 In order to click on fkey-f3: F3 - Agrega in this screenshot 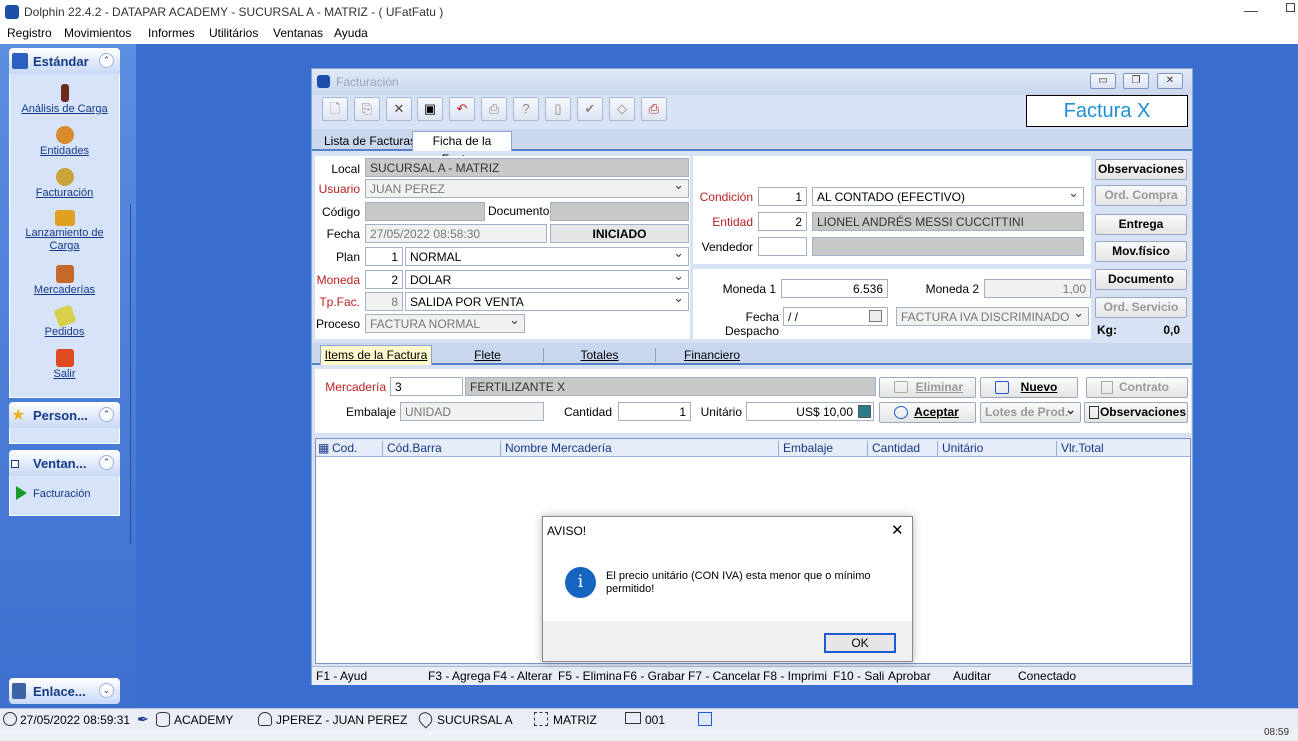, I will do `click(459, 676)`.